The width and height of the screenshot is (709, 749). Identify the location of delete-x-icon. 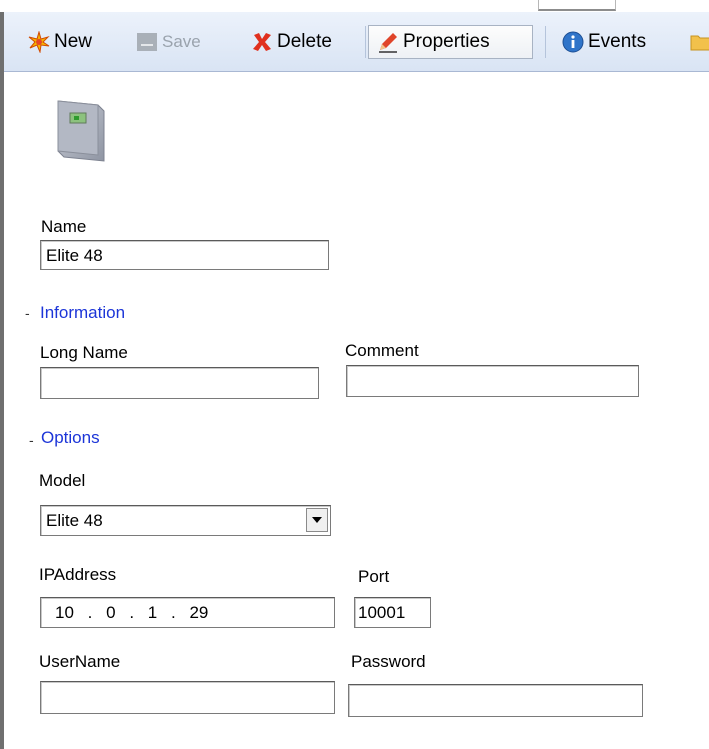
(262, 42).